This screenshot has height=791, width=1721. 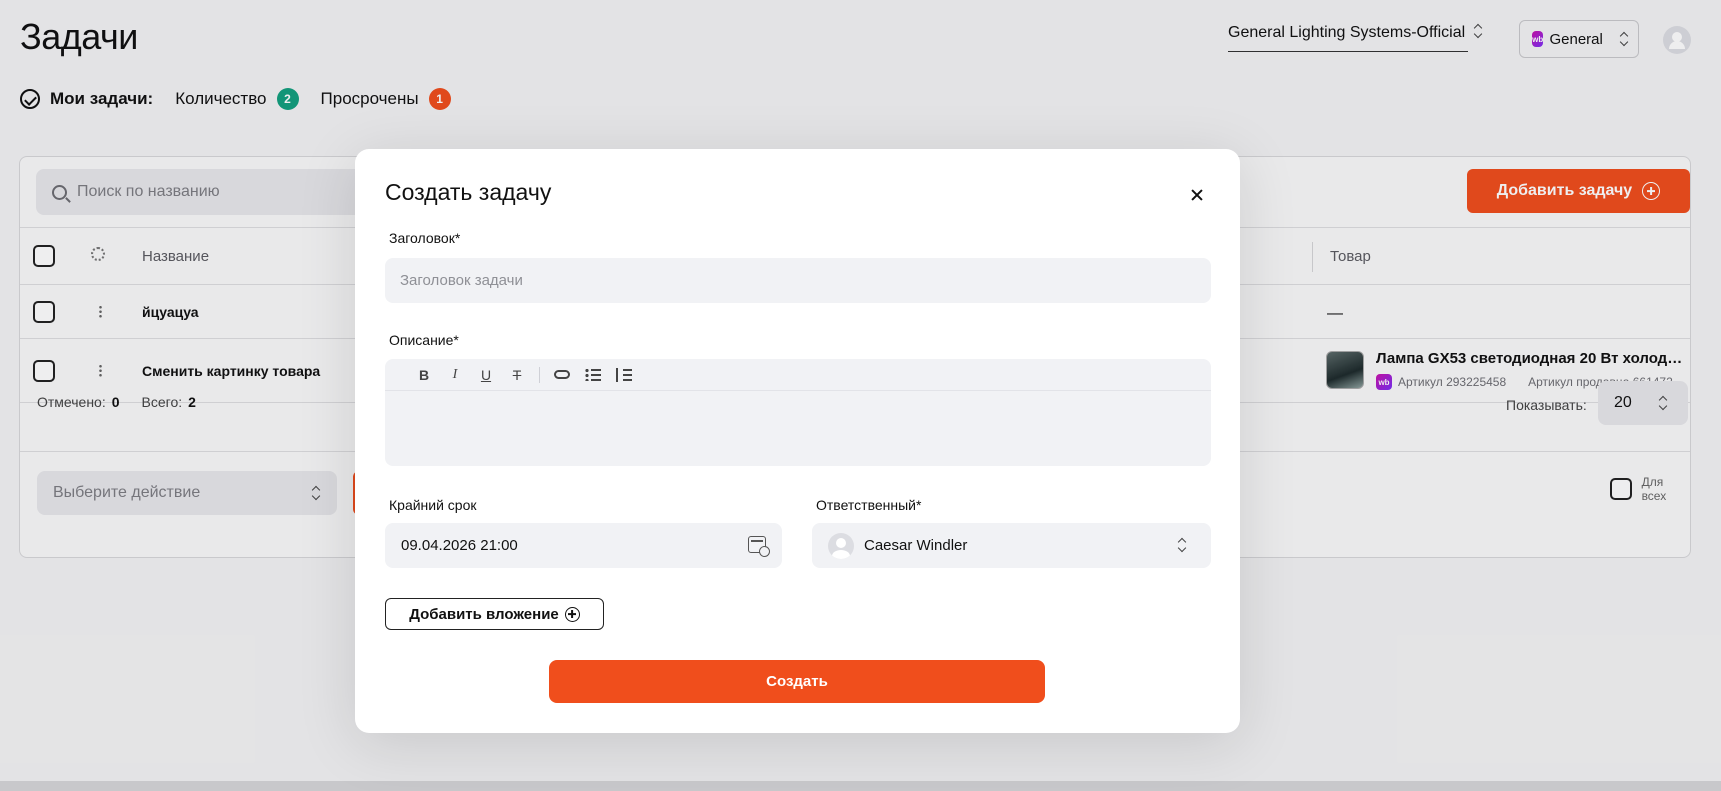 I want to click on assignee-field-label: Ответственный*, so click(x=869, y=505).